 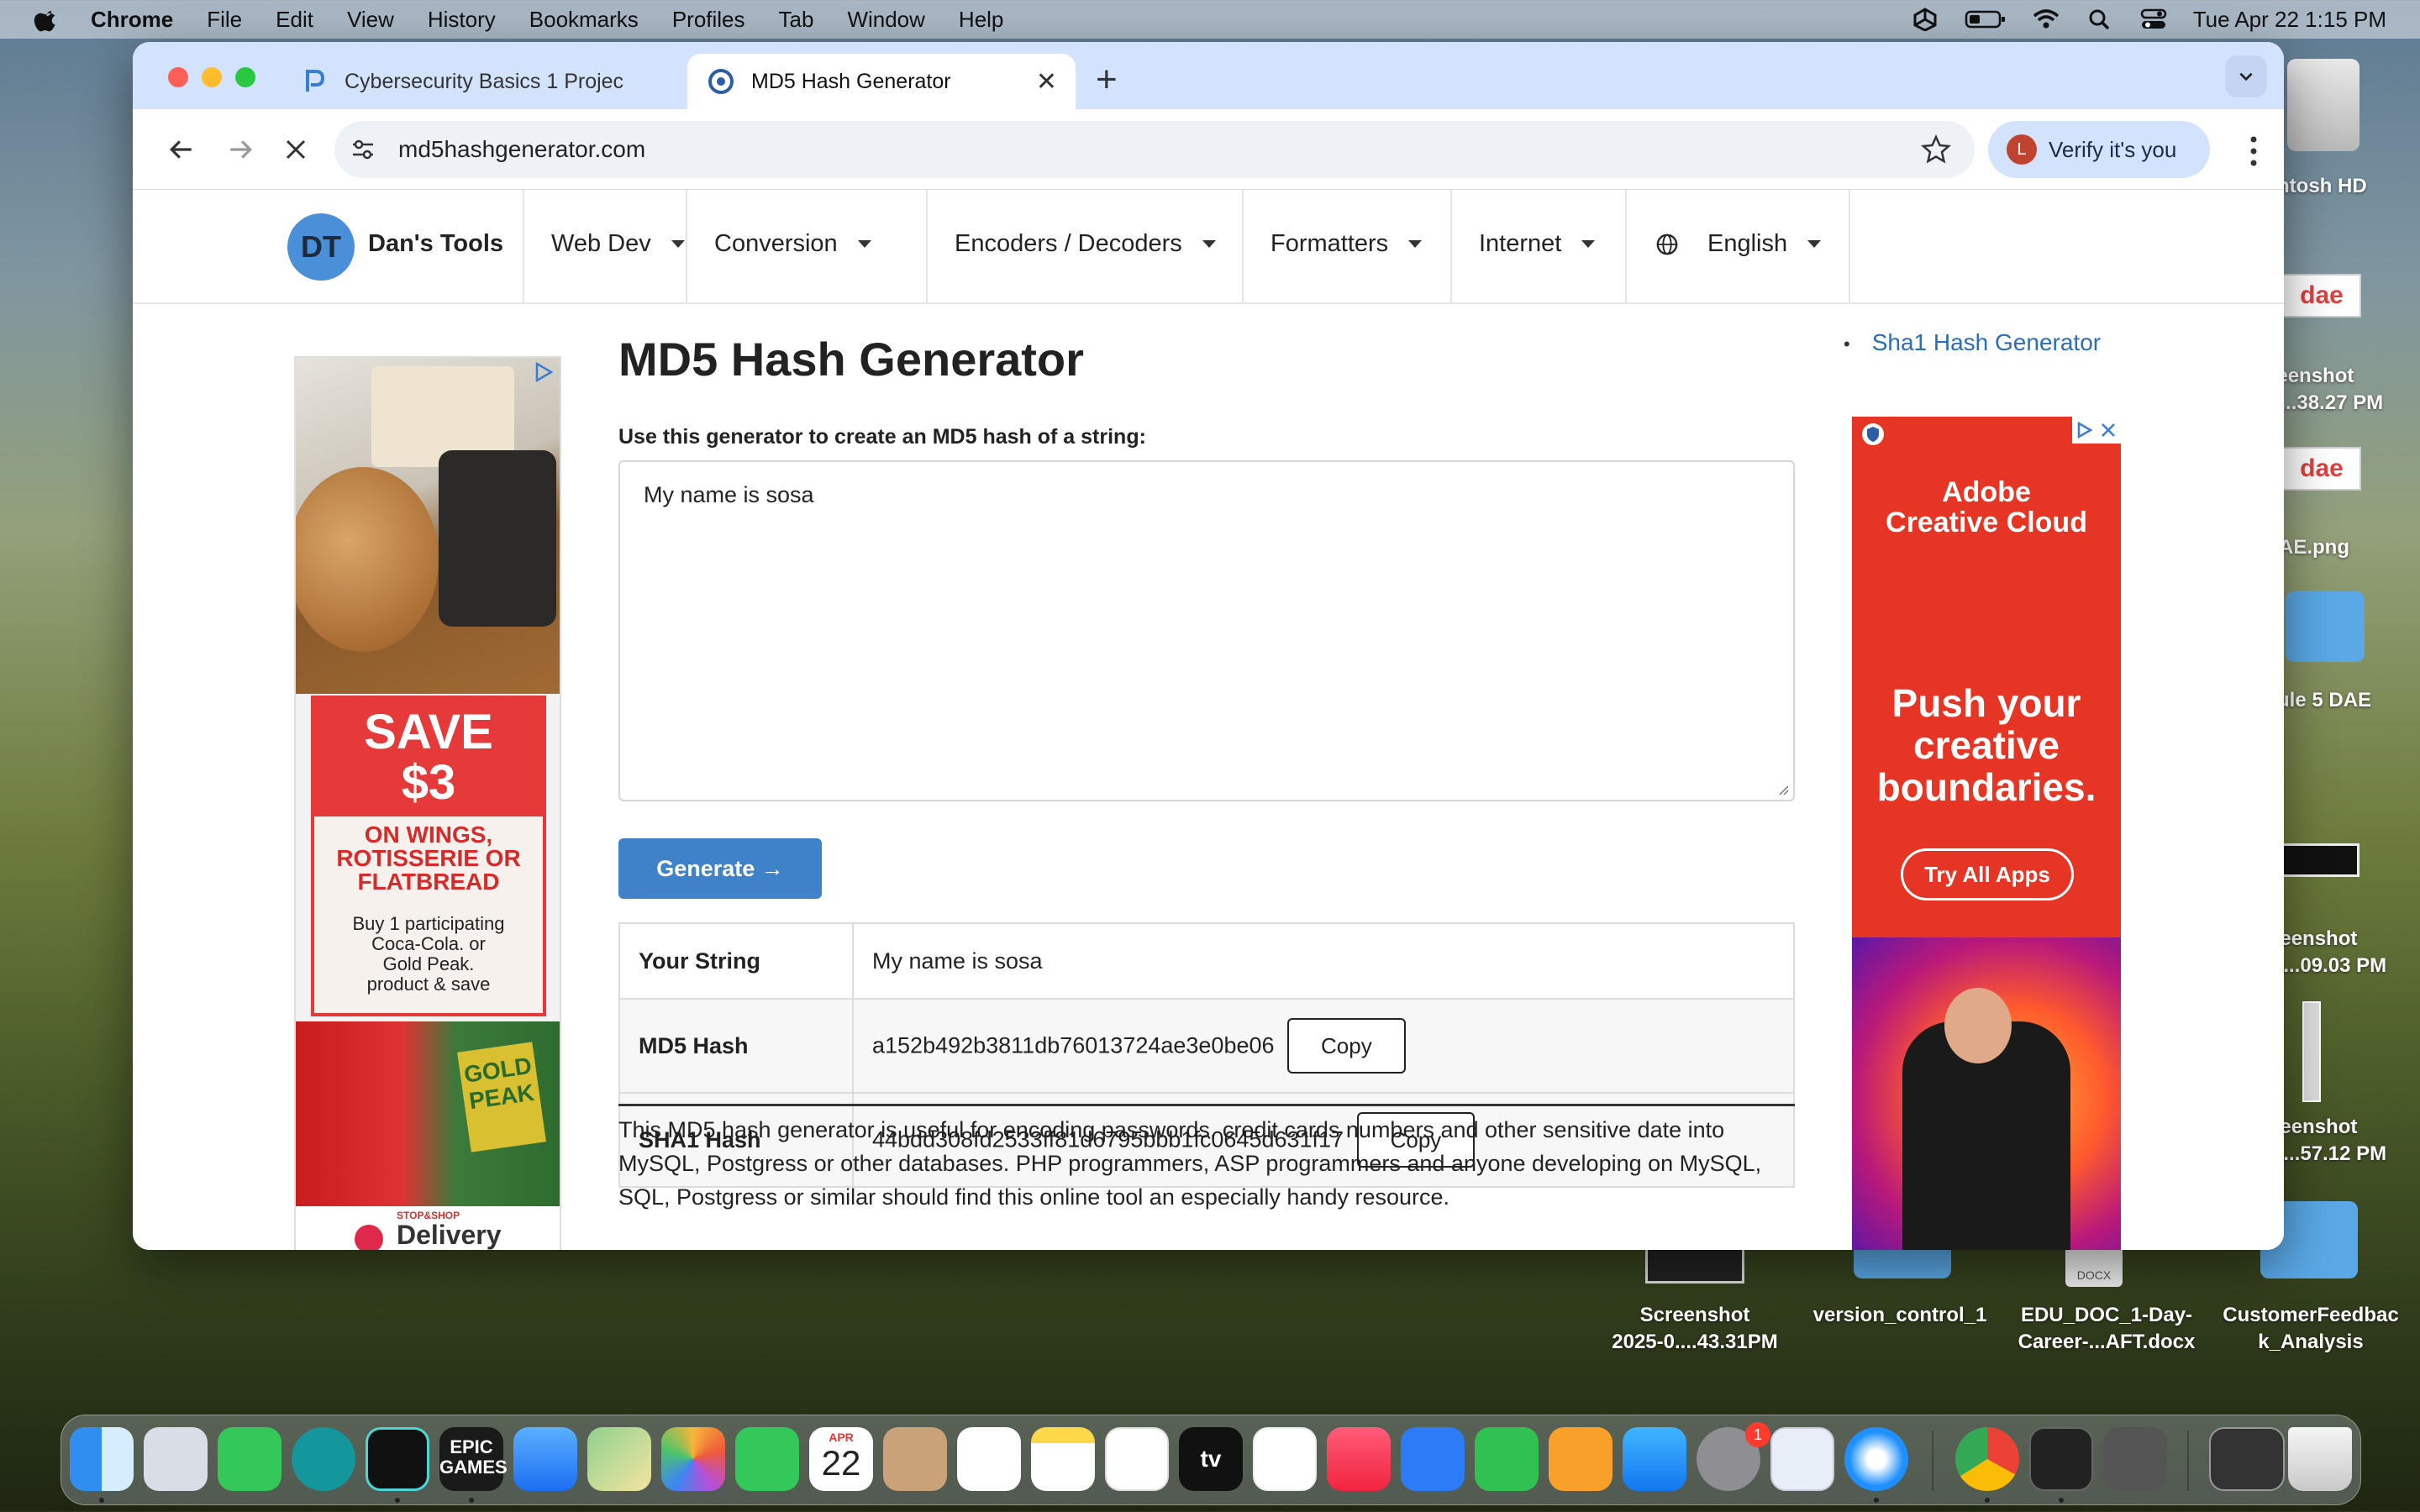 What do you see at coordinates (132, 20) in the screenshot?
I see `menu-app-name: Chrome` at bounding box center [132, 20].